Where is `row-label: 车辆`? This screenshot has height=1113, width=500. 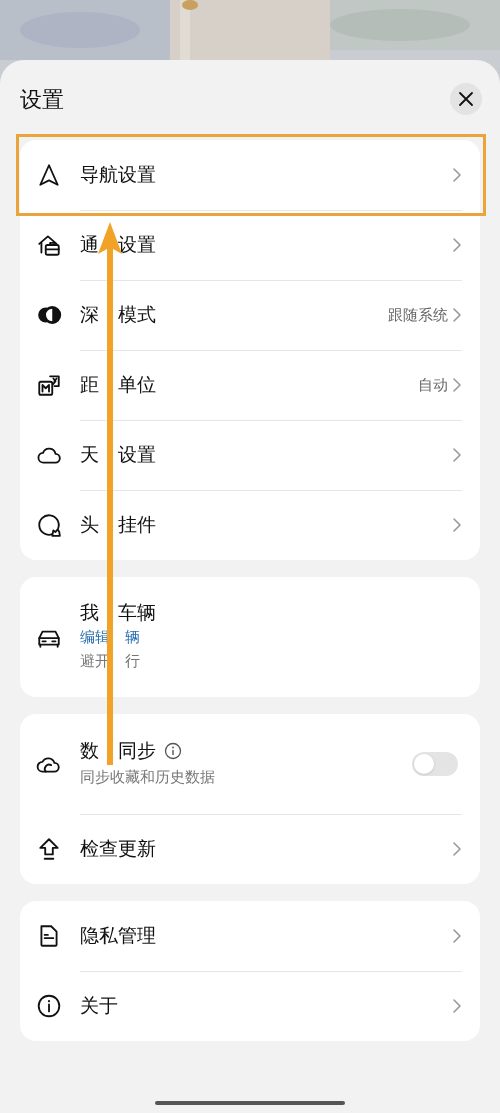
row-label: 车辆 is located at coordinates (137, 613).